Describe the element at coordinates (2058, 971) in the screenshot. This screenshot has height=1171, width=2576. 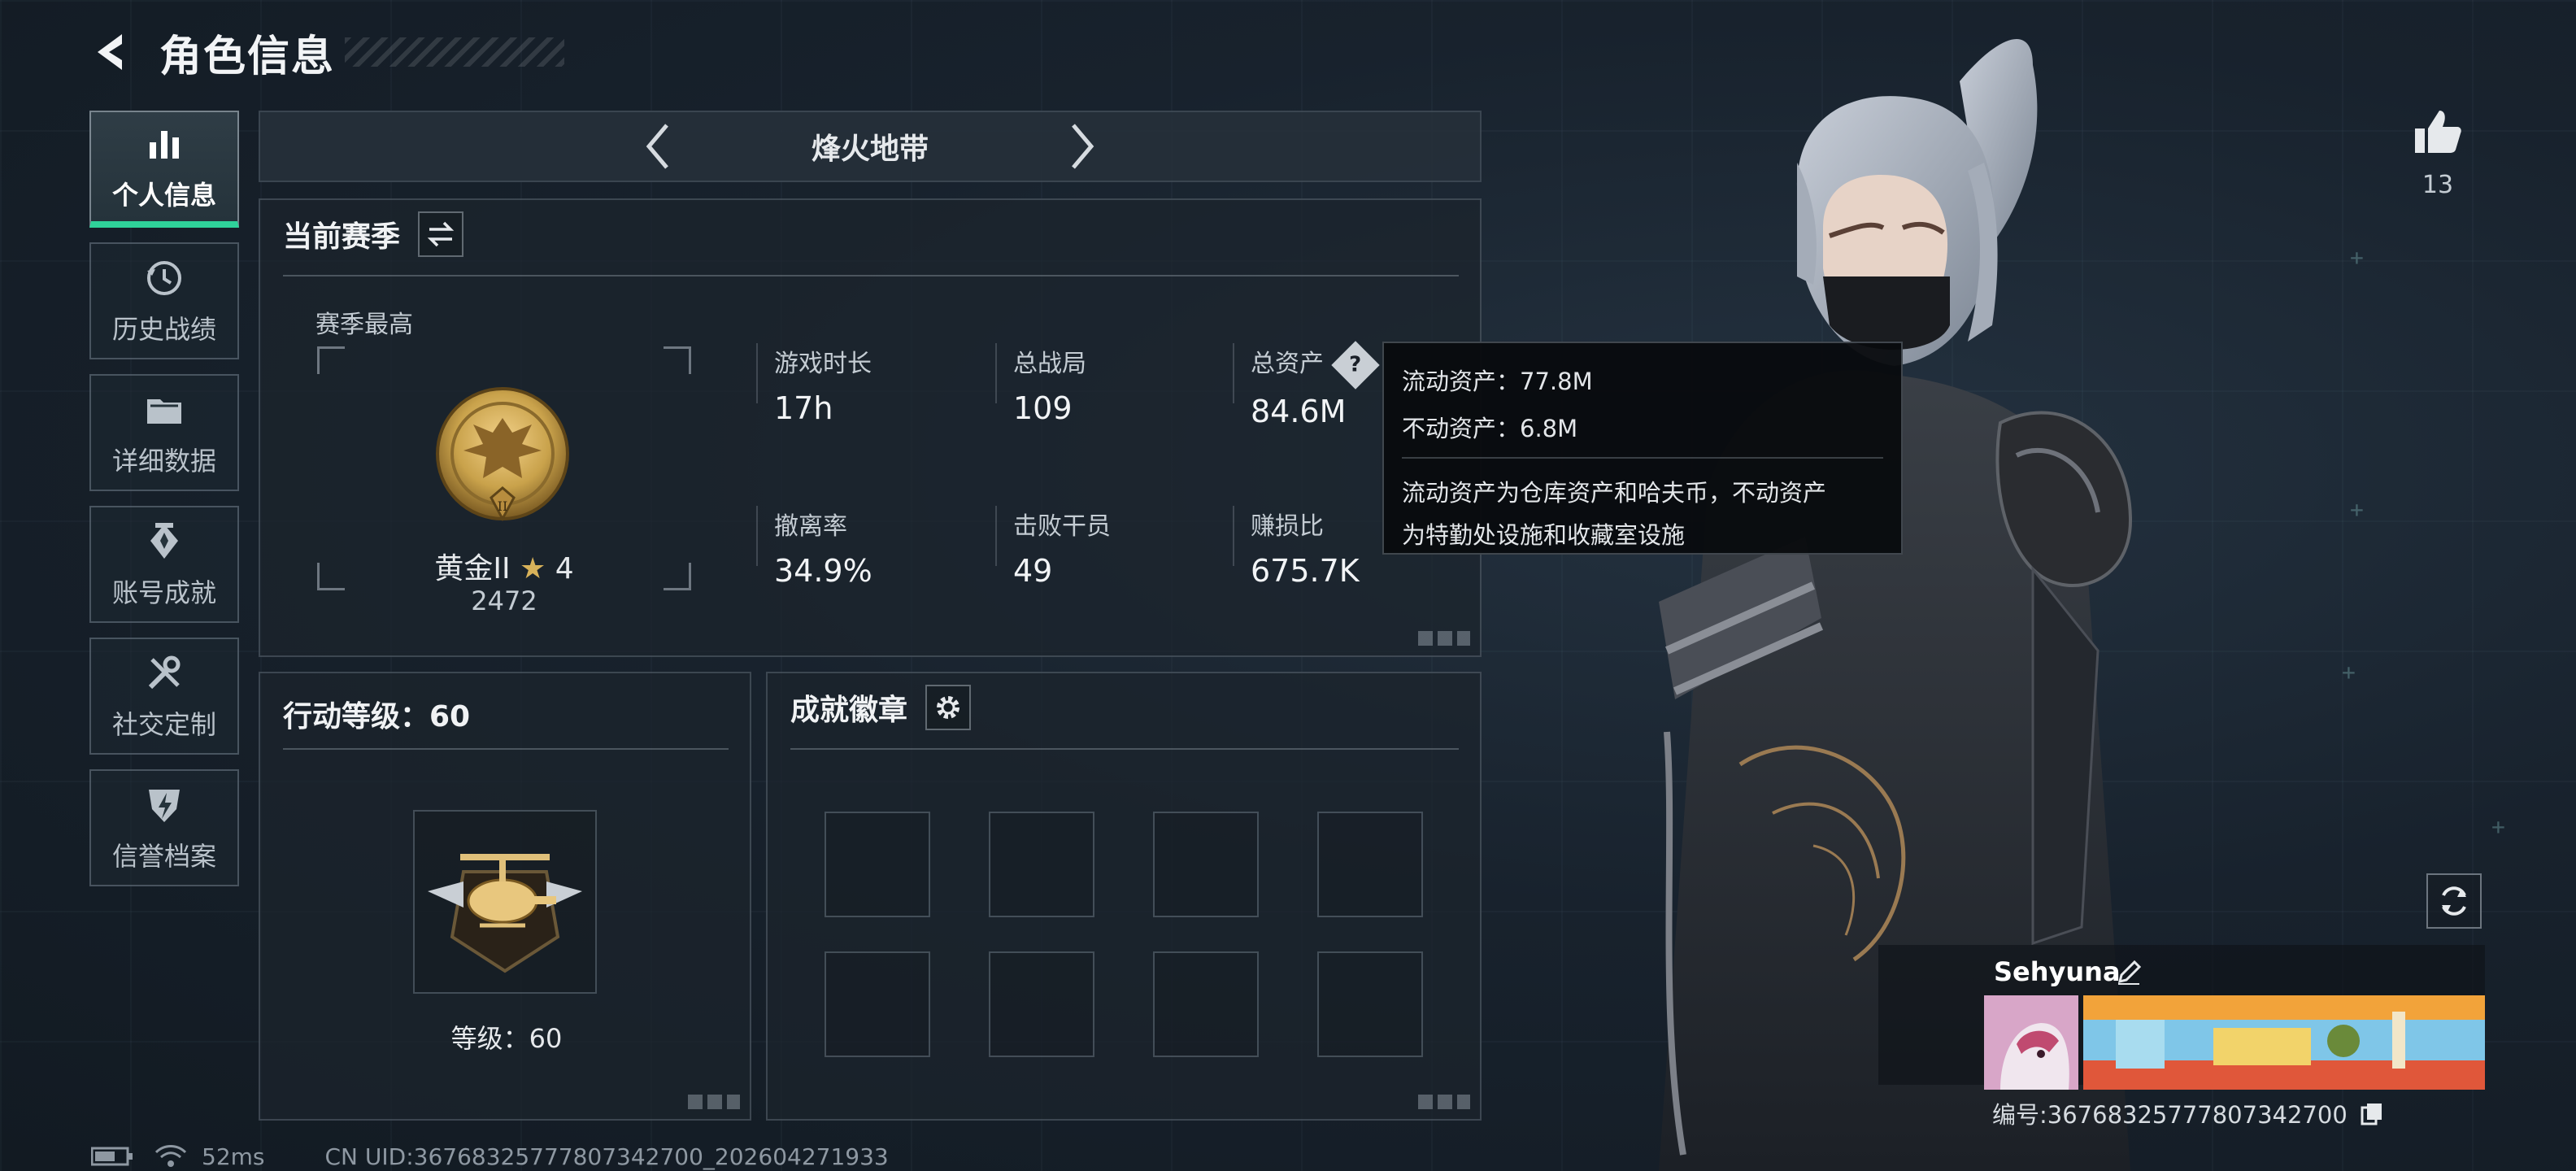
I see `player-name: Sehyuna` at that location.